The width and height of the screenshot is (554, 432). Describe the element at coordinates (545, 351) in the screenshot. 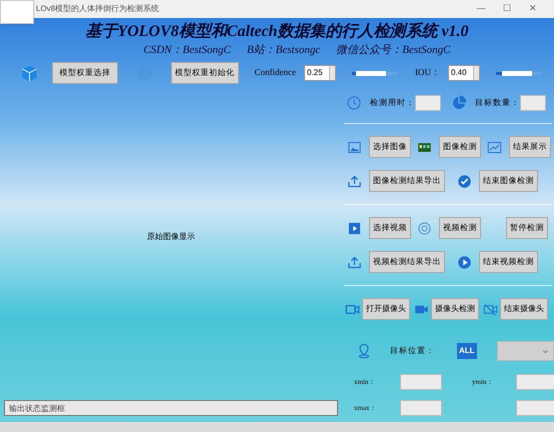

I see `chevron-down-icon` at that location.